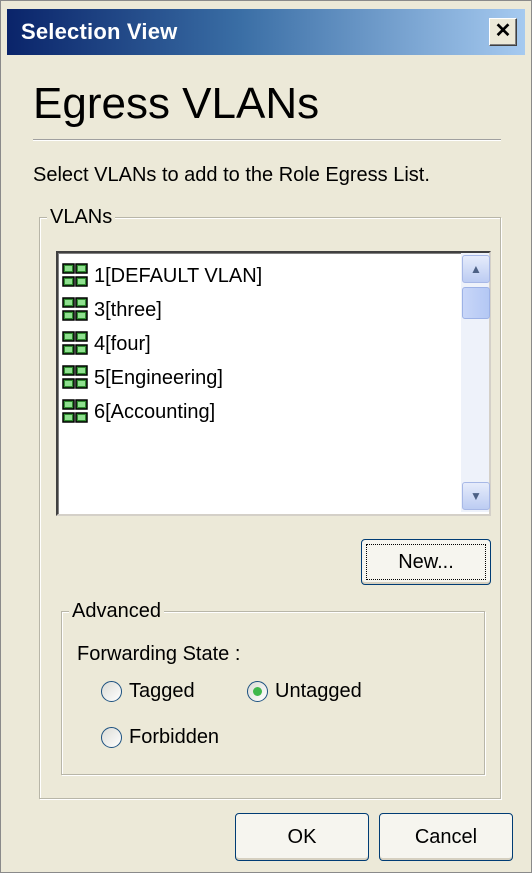 This screenshot has height=873, width=532. I want to click on window-title: Selection View, so click(99, 31).